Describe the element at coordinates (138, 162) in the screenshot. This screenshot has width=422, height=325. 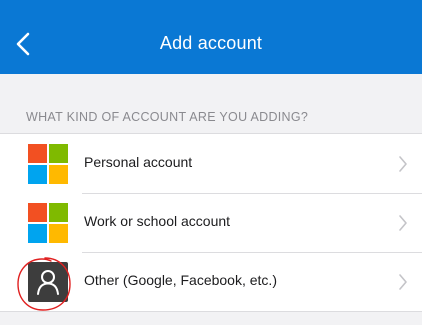
I see `personal-account-label: Personal account` at that location.